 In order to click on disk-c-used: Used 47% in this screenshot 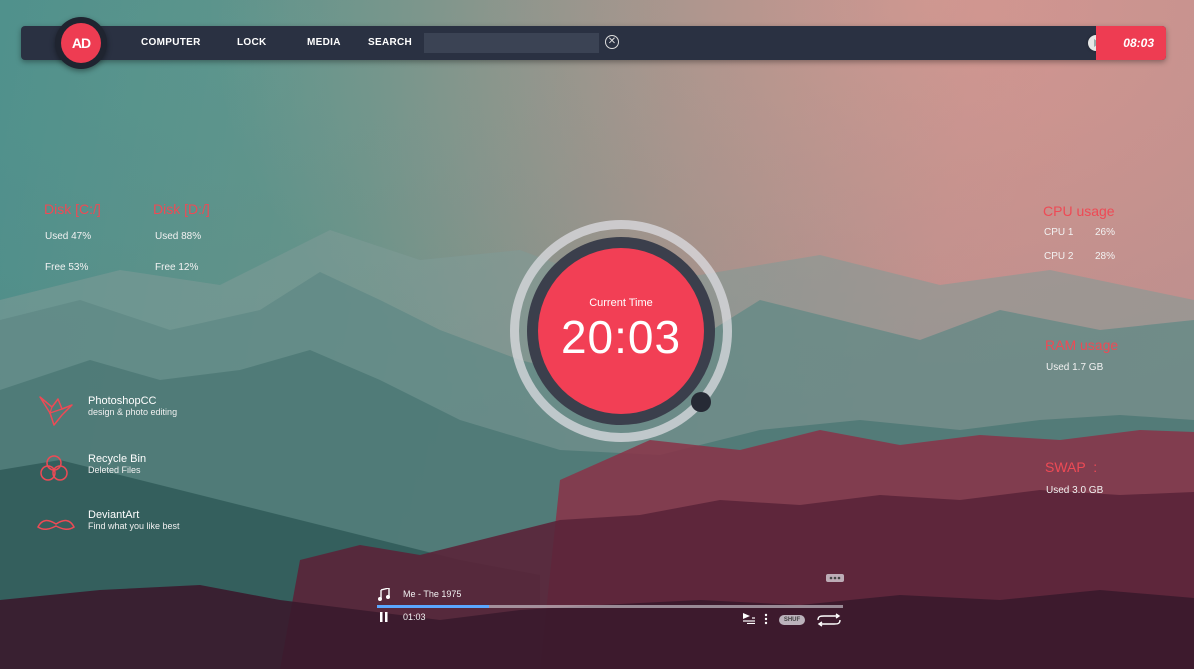, I will do `click(68, 236)`.